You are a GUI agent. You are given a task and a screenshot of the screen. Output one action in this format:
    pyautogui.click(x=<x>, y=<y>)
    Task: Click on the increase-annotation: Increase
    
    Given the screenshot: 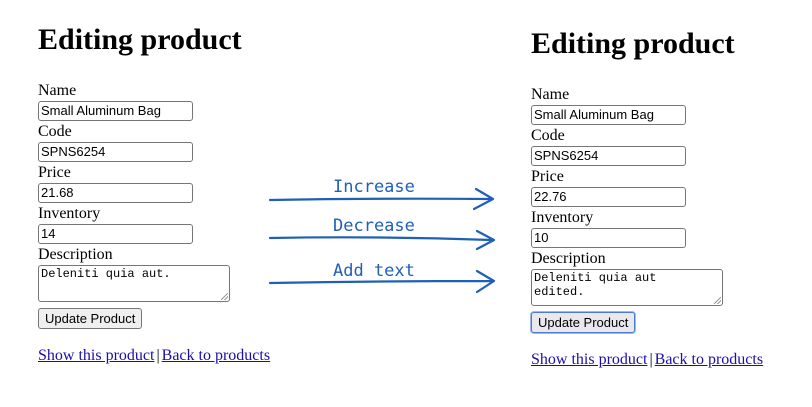 What is the action you would take?
    pyautogui.click(x=374, y=187)
    